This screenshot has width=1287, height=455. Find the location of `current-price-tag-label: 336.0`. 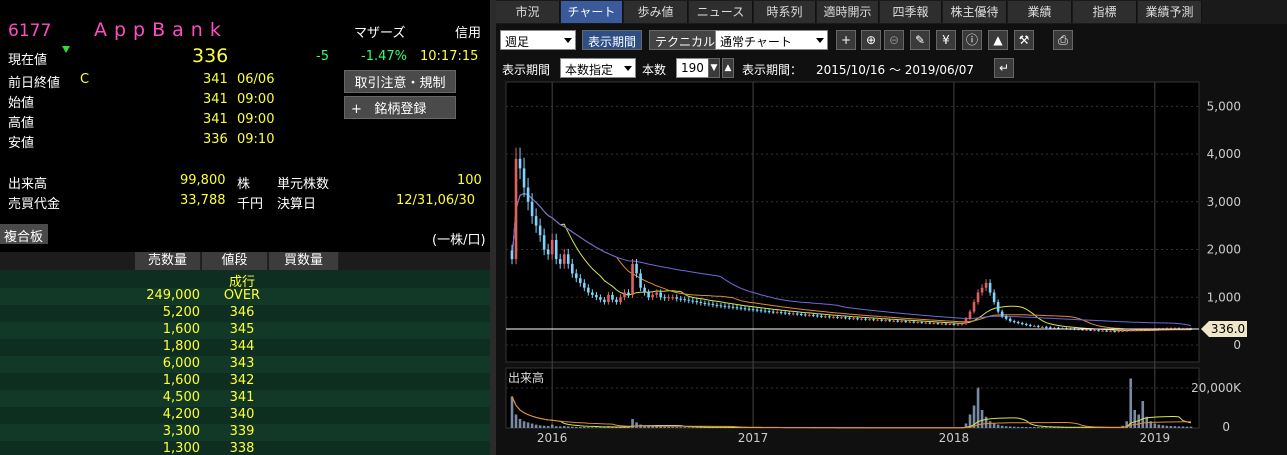

current-price-tag-label: 336.0 is located at coordinates (1228, 329).